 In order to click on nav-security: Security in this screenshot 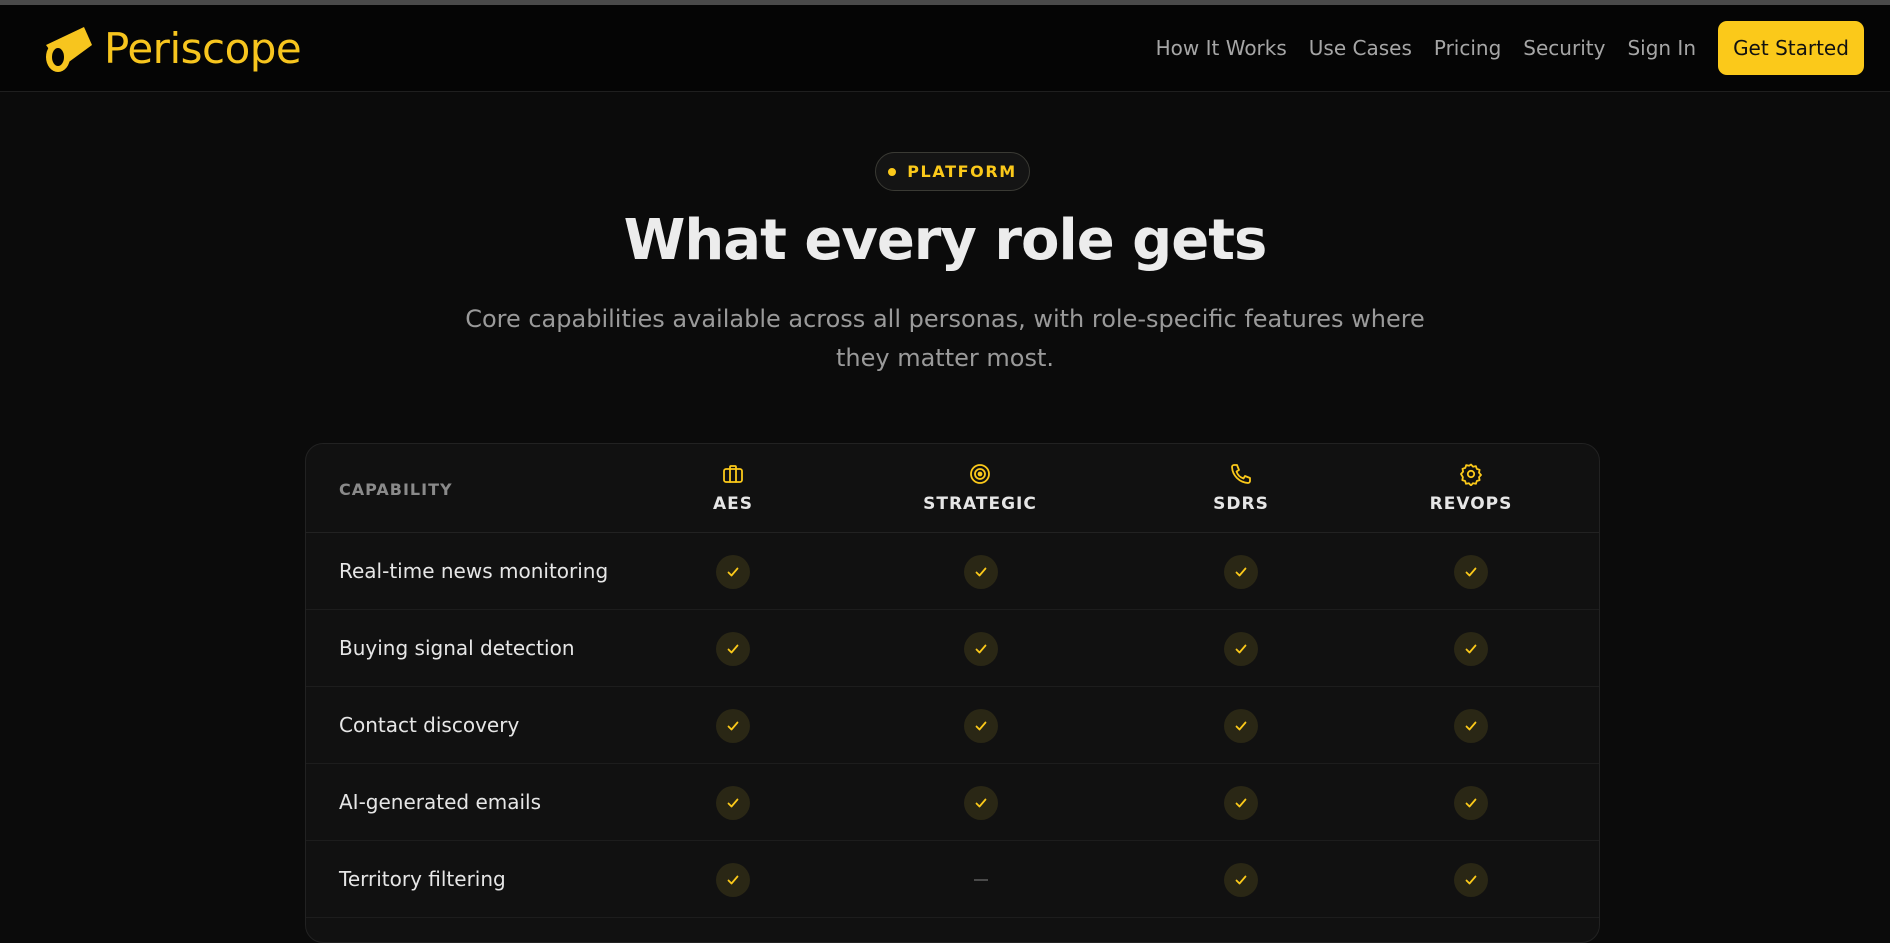, I will do `click(1564, 48)`.